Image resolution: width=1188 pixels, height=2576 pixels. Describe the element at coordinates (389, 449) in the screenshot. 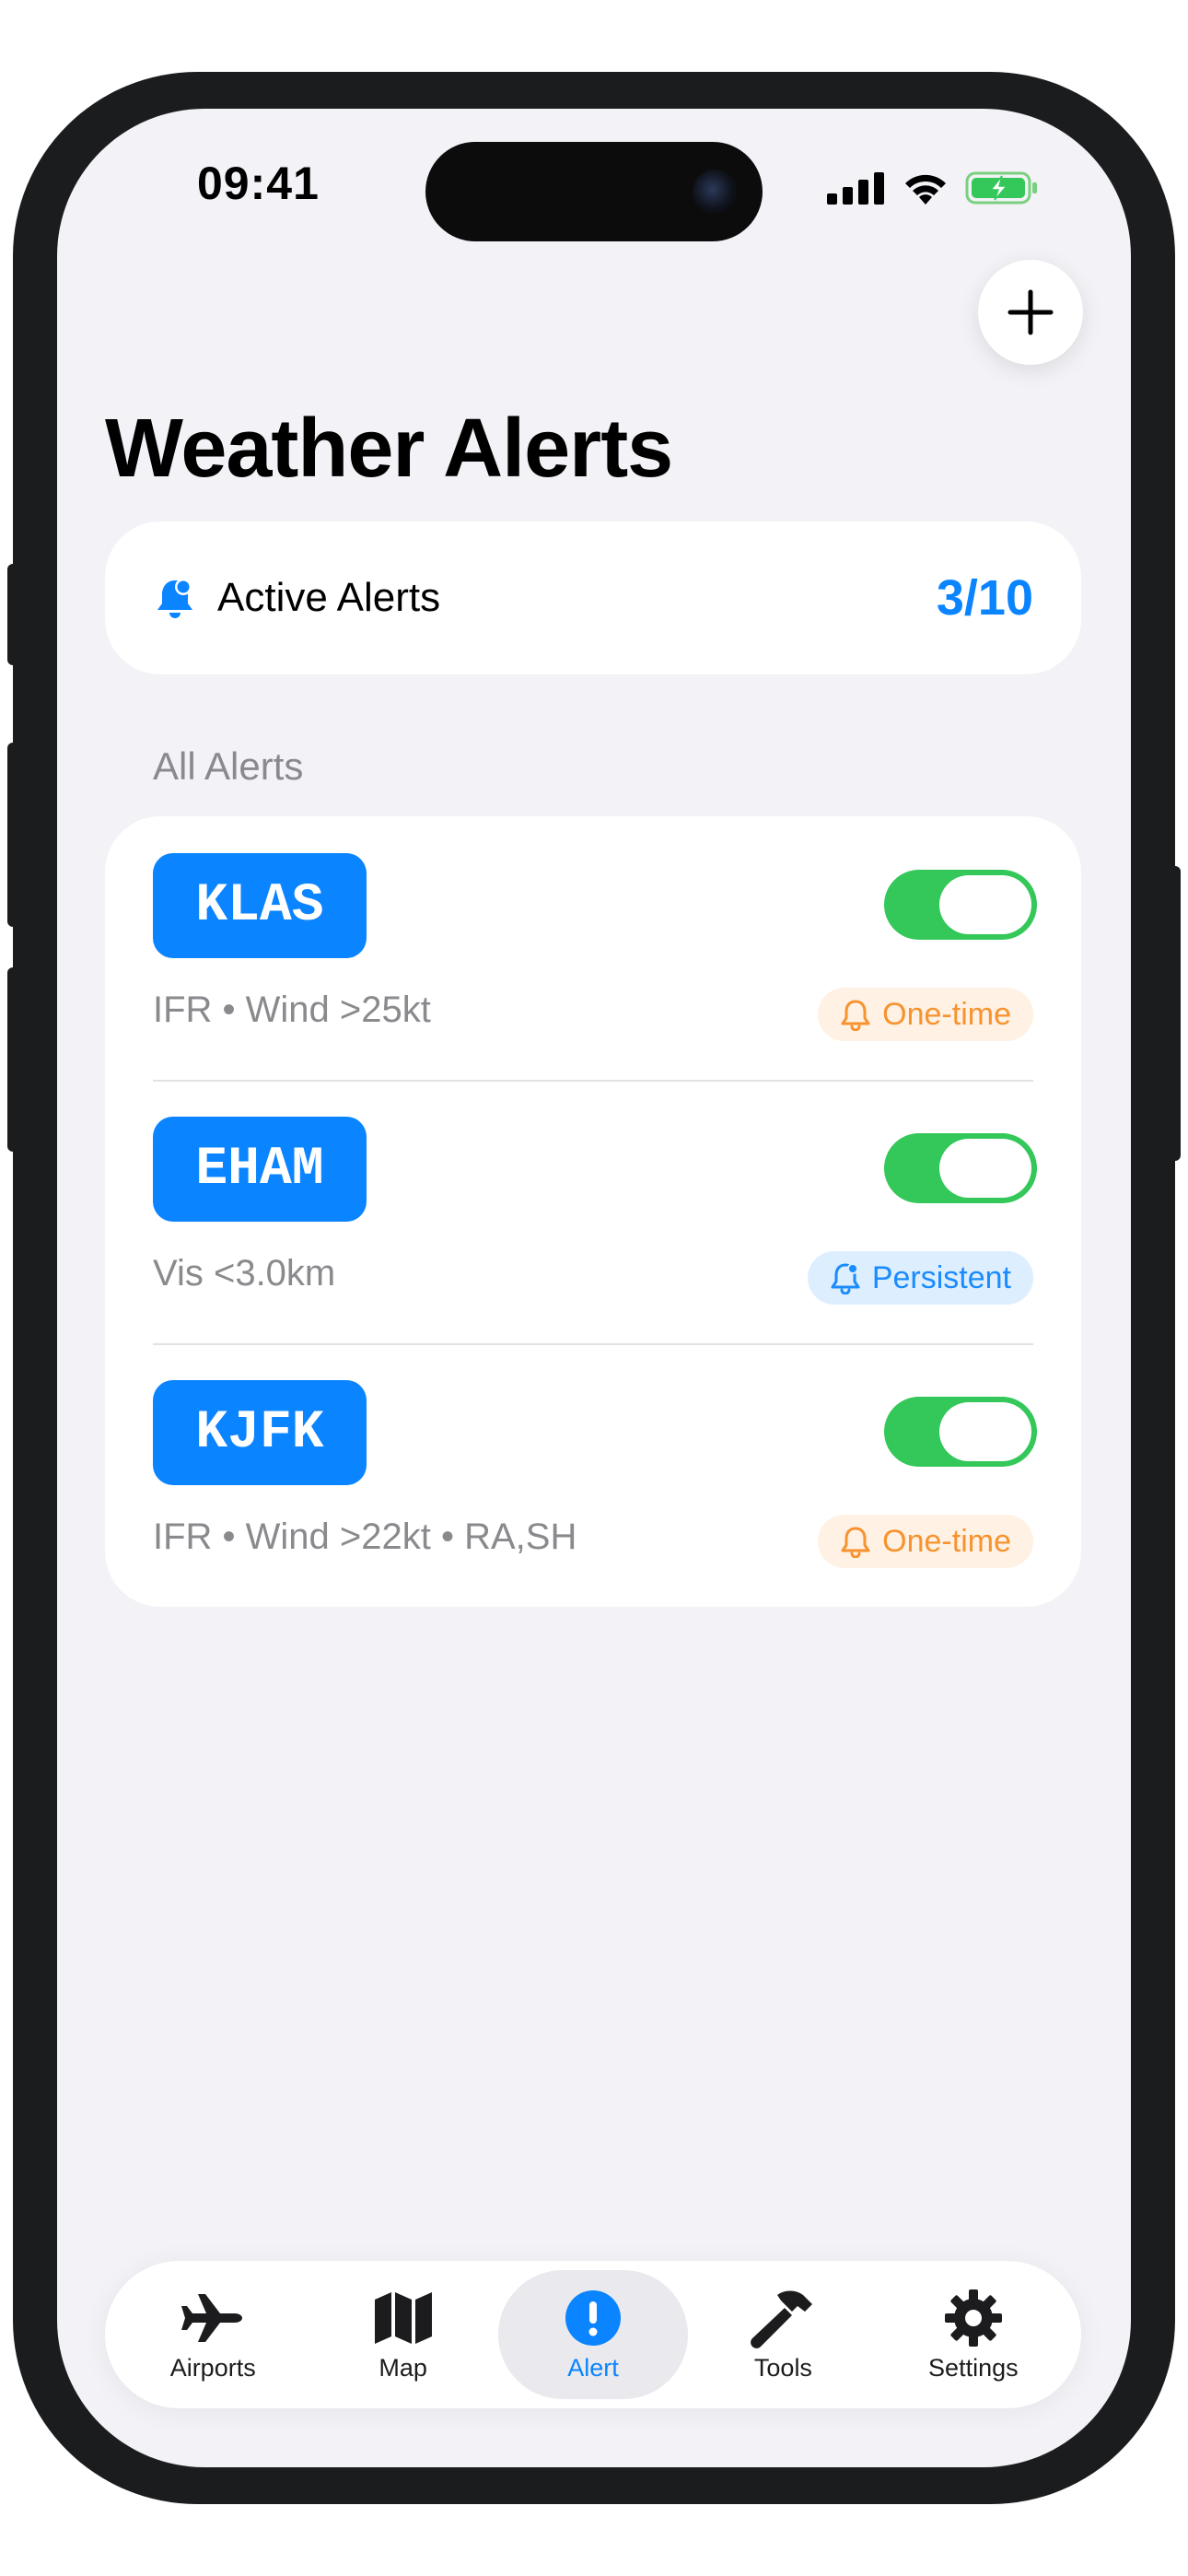

I see `page-title: Weather Alerts` at that location.